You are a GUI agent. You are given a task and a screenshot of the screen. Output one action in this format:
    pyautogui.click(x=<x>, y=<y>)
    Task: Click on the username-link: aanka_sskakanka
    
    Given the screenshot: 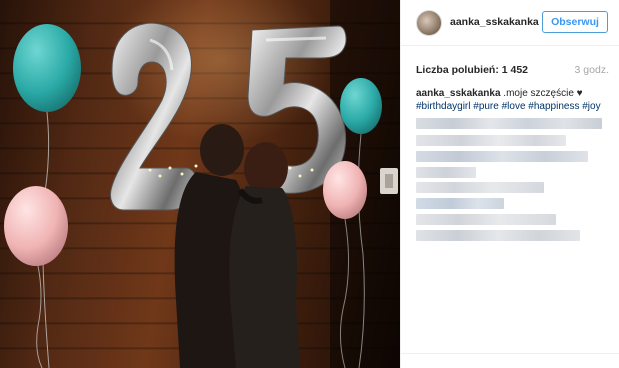 What is the action you would take?
    pyautogui.click(x=494, y=22)
    